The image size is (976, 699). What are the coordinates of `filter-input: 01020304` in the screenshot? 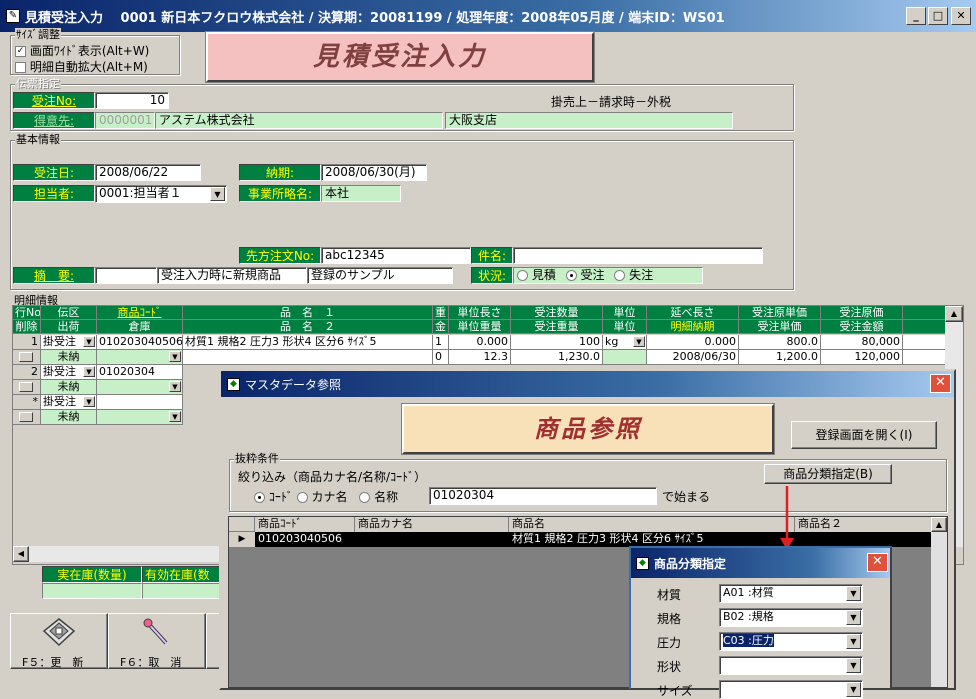 It's located at (543, 496).